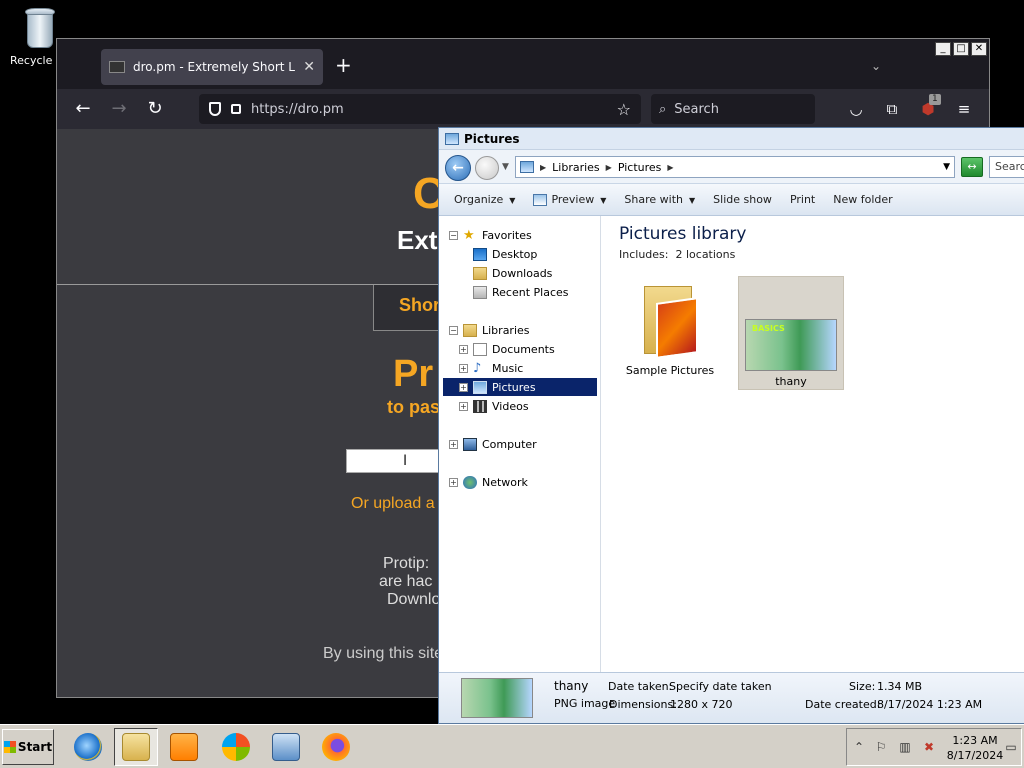  Describe the element at coordinates (215, 109) in the screenshot. I see `shield-icon` at that location.